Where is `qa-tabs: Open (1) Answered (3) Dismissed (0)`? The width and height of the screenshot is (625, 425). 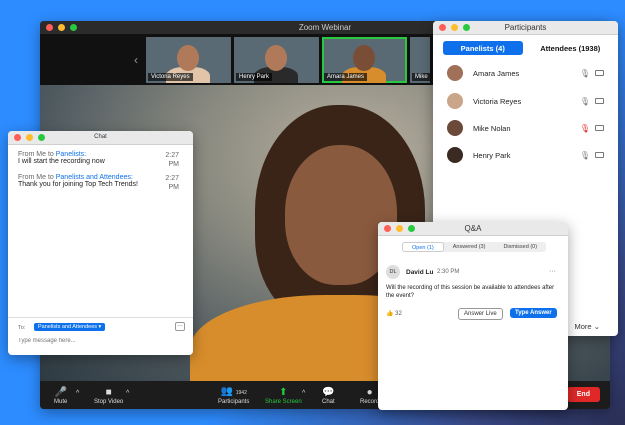
qa-tabs: Open (1) Answered (3) Dismissed (0) is located at coordinates (474, 247).